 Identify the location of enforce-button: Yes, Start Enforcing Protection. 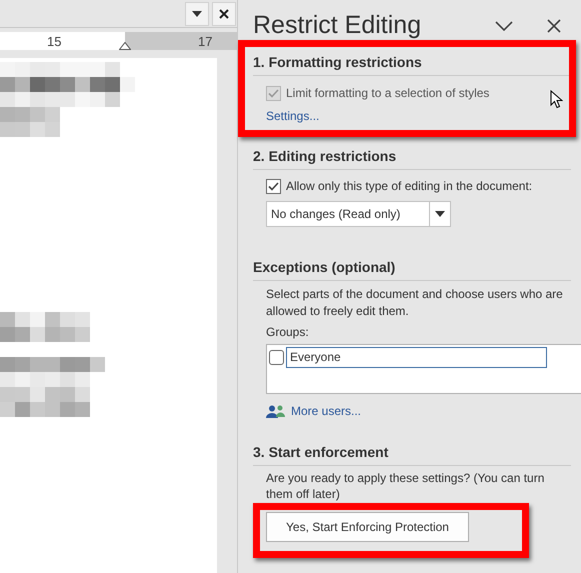
(367, 527).